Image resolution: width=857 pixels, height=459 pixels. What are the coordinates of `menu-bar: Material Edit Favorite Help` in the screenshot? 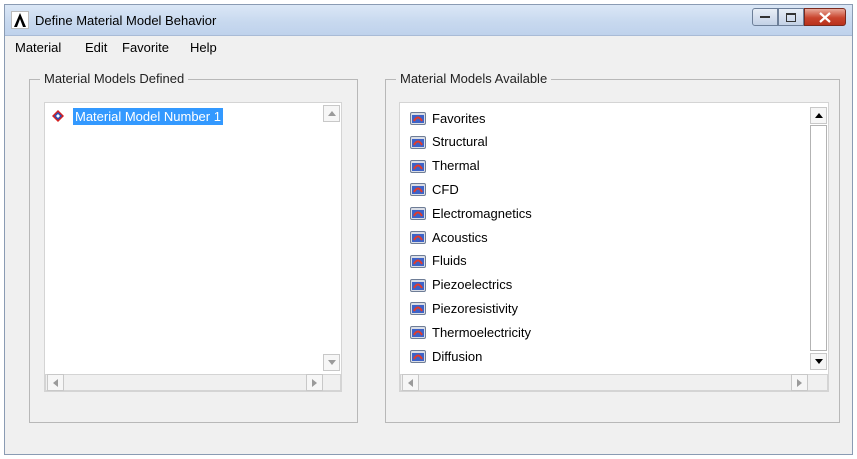 It's located at (428, 47).